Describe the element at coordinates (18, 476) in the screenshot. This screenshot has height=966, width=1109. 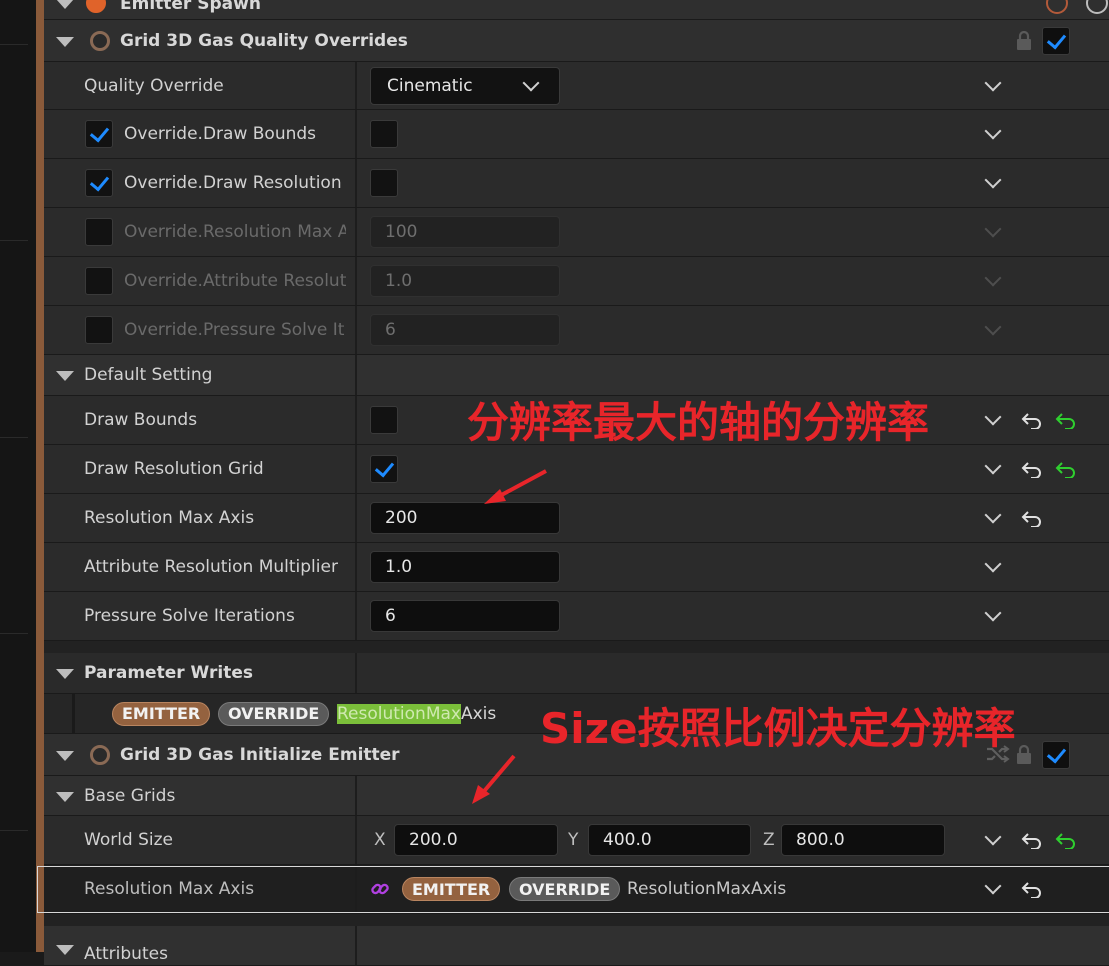
I see `left-gutter` at that location.